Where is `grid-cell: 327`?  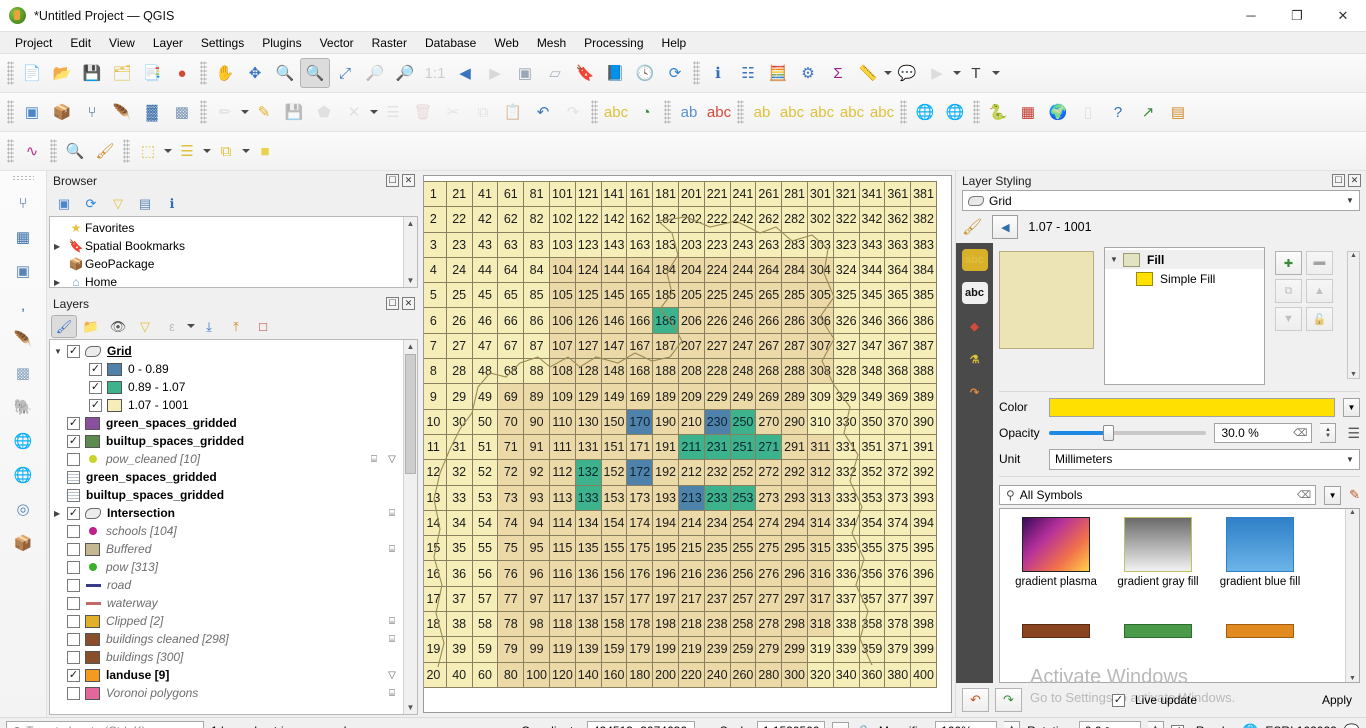 grid-cell: 327 is located at coordinates (846, 346).